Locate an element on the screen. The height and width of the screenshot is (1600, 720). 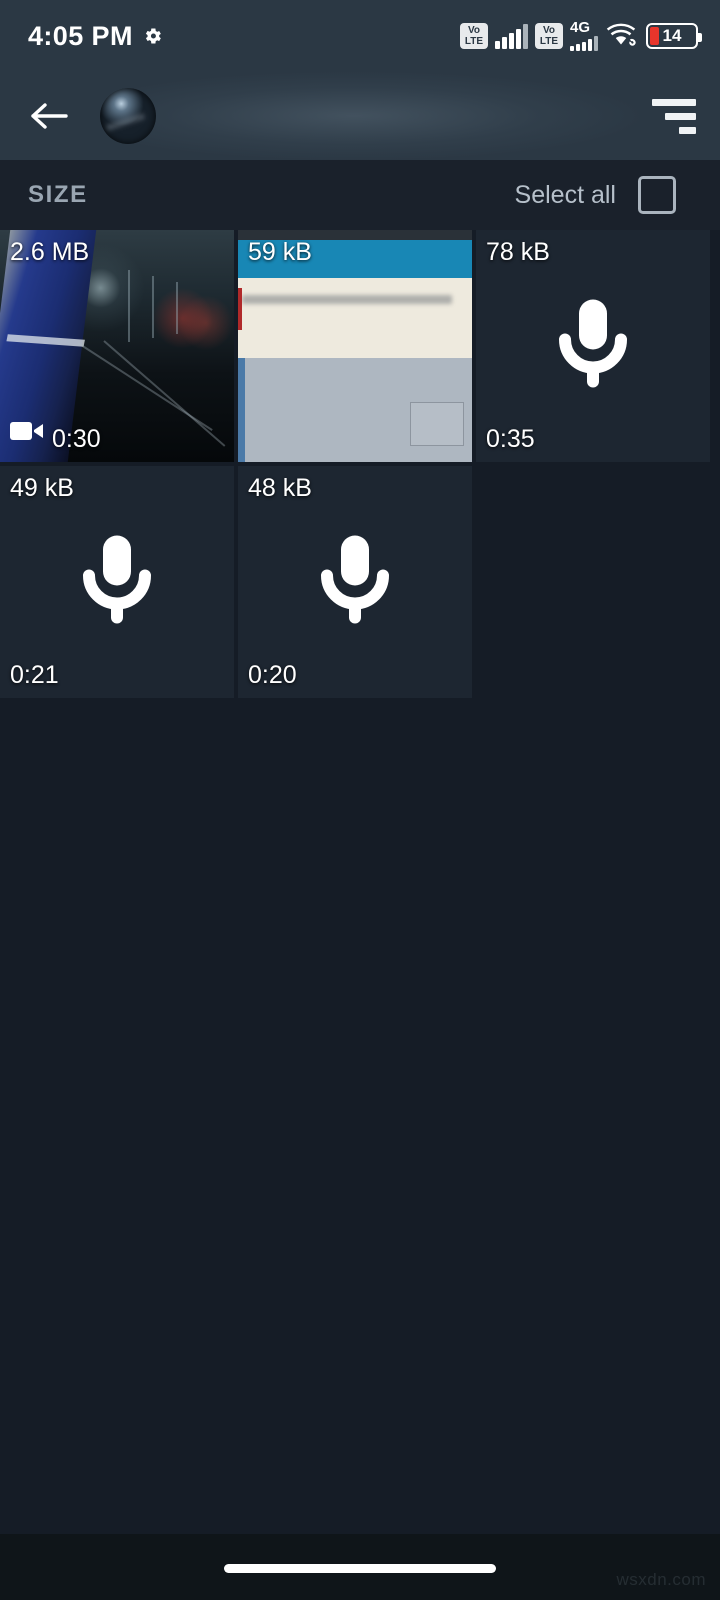
app-toolbar is located at coordinates (360, 116).